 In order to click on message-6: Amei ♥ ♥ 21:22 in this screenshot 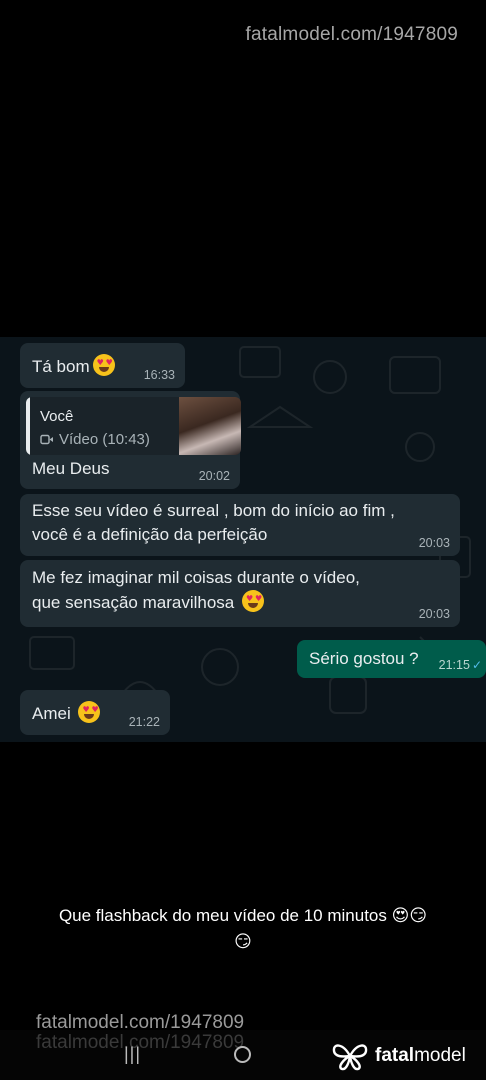, I will do `click(95, 712)`.